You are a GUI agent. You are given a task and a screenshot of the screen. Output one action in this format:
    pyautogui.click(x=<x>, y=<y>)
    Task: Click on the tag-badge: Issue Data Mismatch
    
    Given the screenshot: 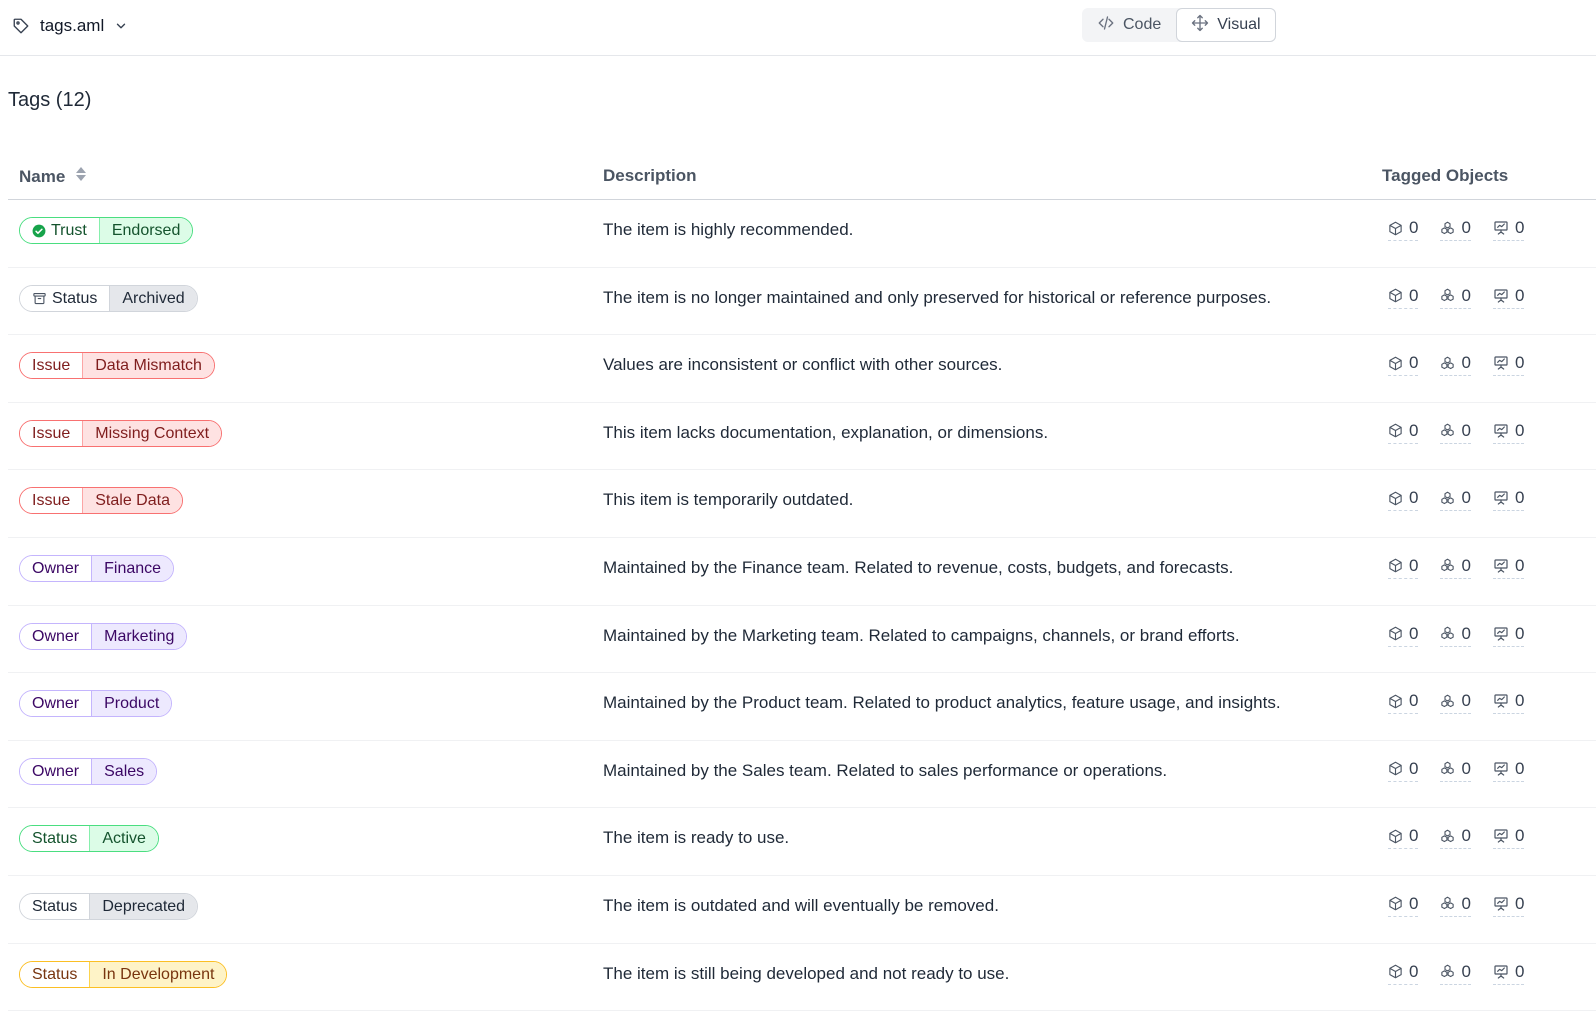 What is the action you would take?
    pyautogui.click(x=117, y=366)
    